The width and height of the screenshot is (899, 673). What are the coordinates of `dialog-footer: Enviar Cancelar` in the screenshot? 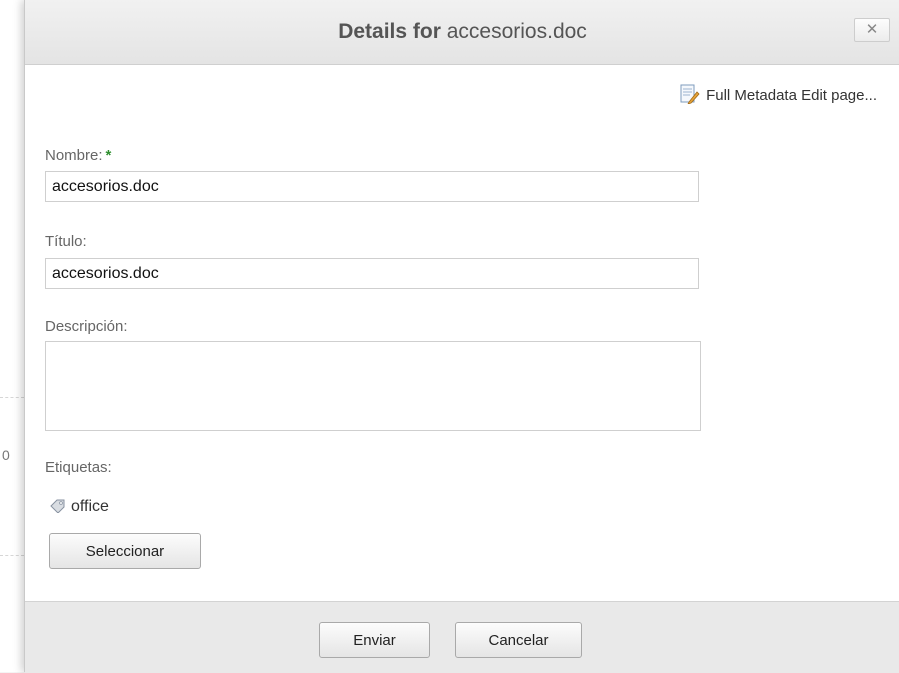 It's located at (462, 637).